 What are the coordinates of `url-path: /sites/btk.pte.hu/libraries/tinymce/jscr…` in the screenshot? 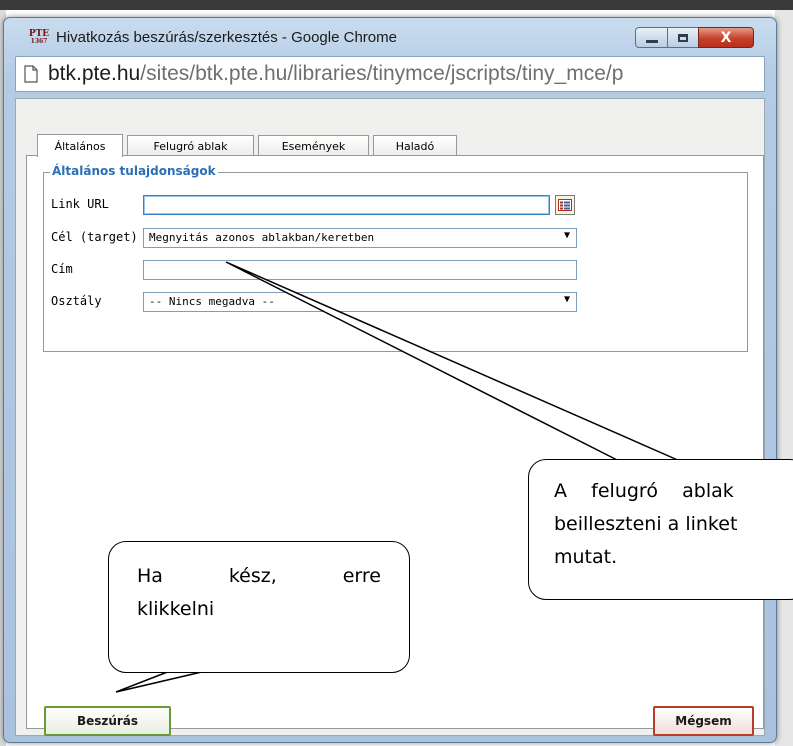 It's located at (382, 73).